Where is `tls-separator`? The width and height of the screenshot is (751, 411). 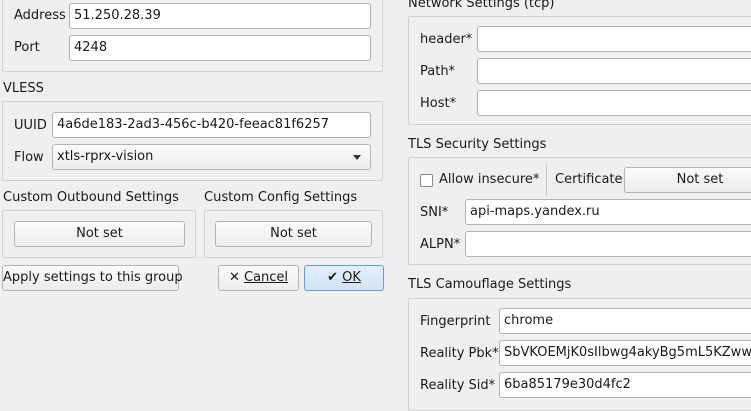
tls-separator is located at coordinates (546, 180).